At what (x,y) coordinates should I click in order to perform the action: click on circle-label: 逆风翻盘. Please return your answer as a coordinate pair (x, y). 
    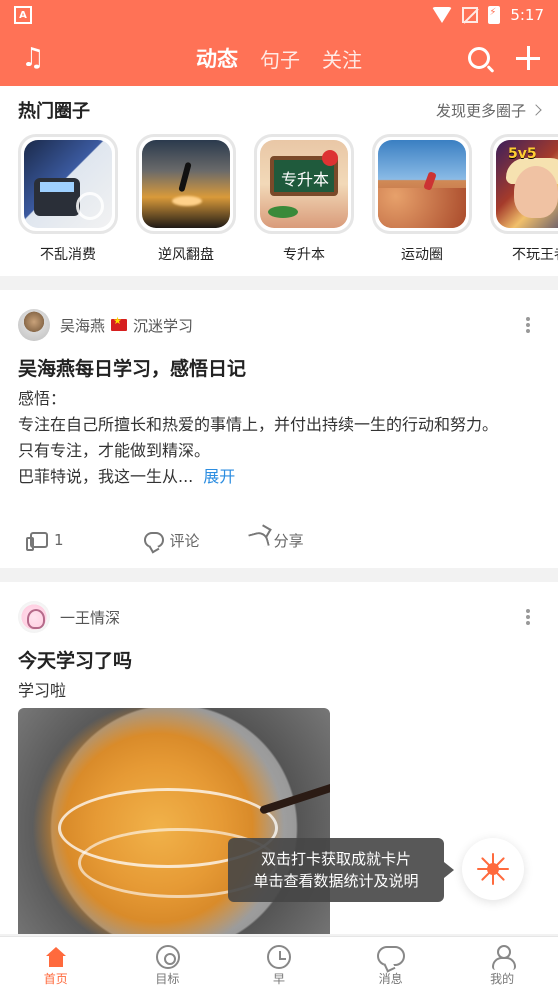
    Looking at the image, I should click on (186, 255).